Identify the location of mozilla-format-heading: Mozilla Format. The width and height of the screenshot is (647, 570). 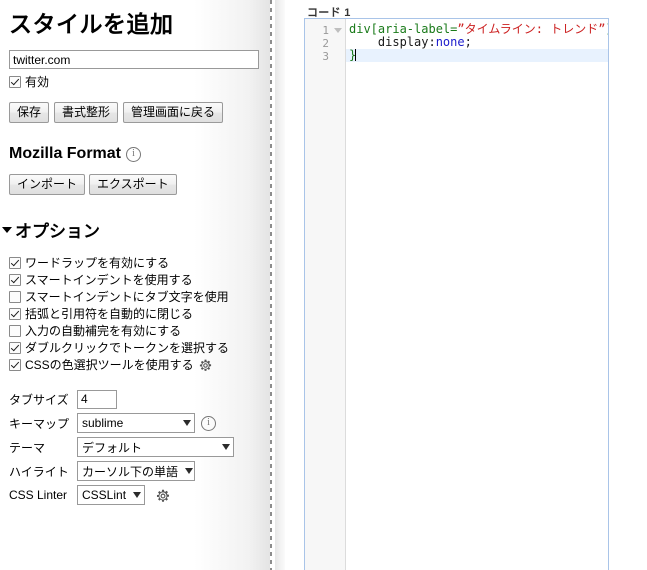
(139, 154).